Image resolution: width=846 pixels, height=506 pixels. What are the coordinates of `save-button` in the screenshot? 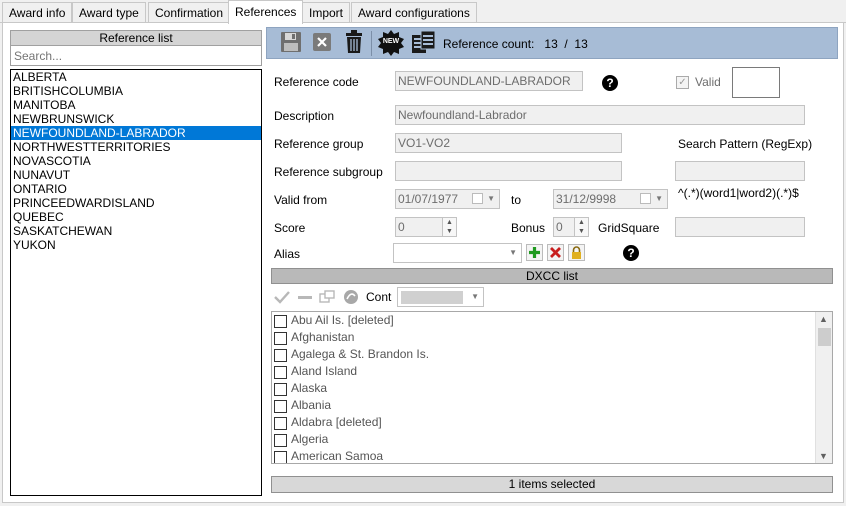 It's located at (291, 43).